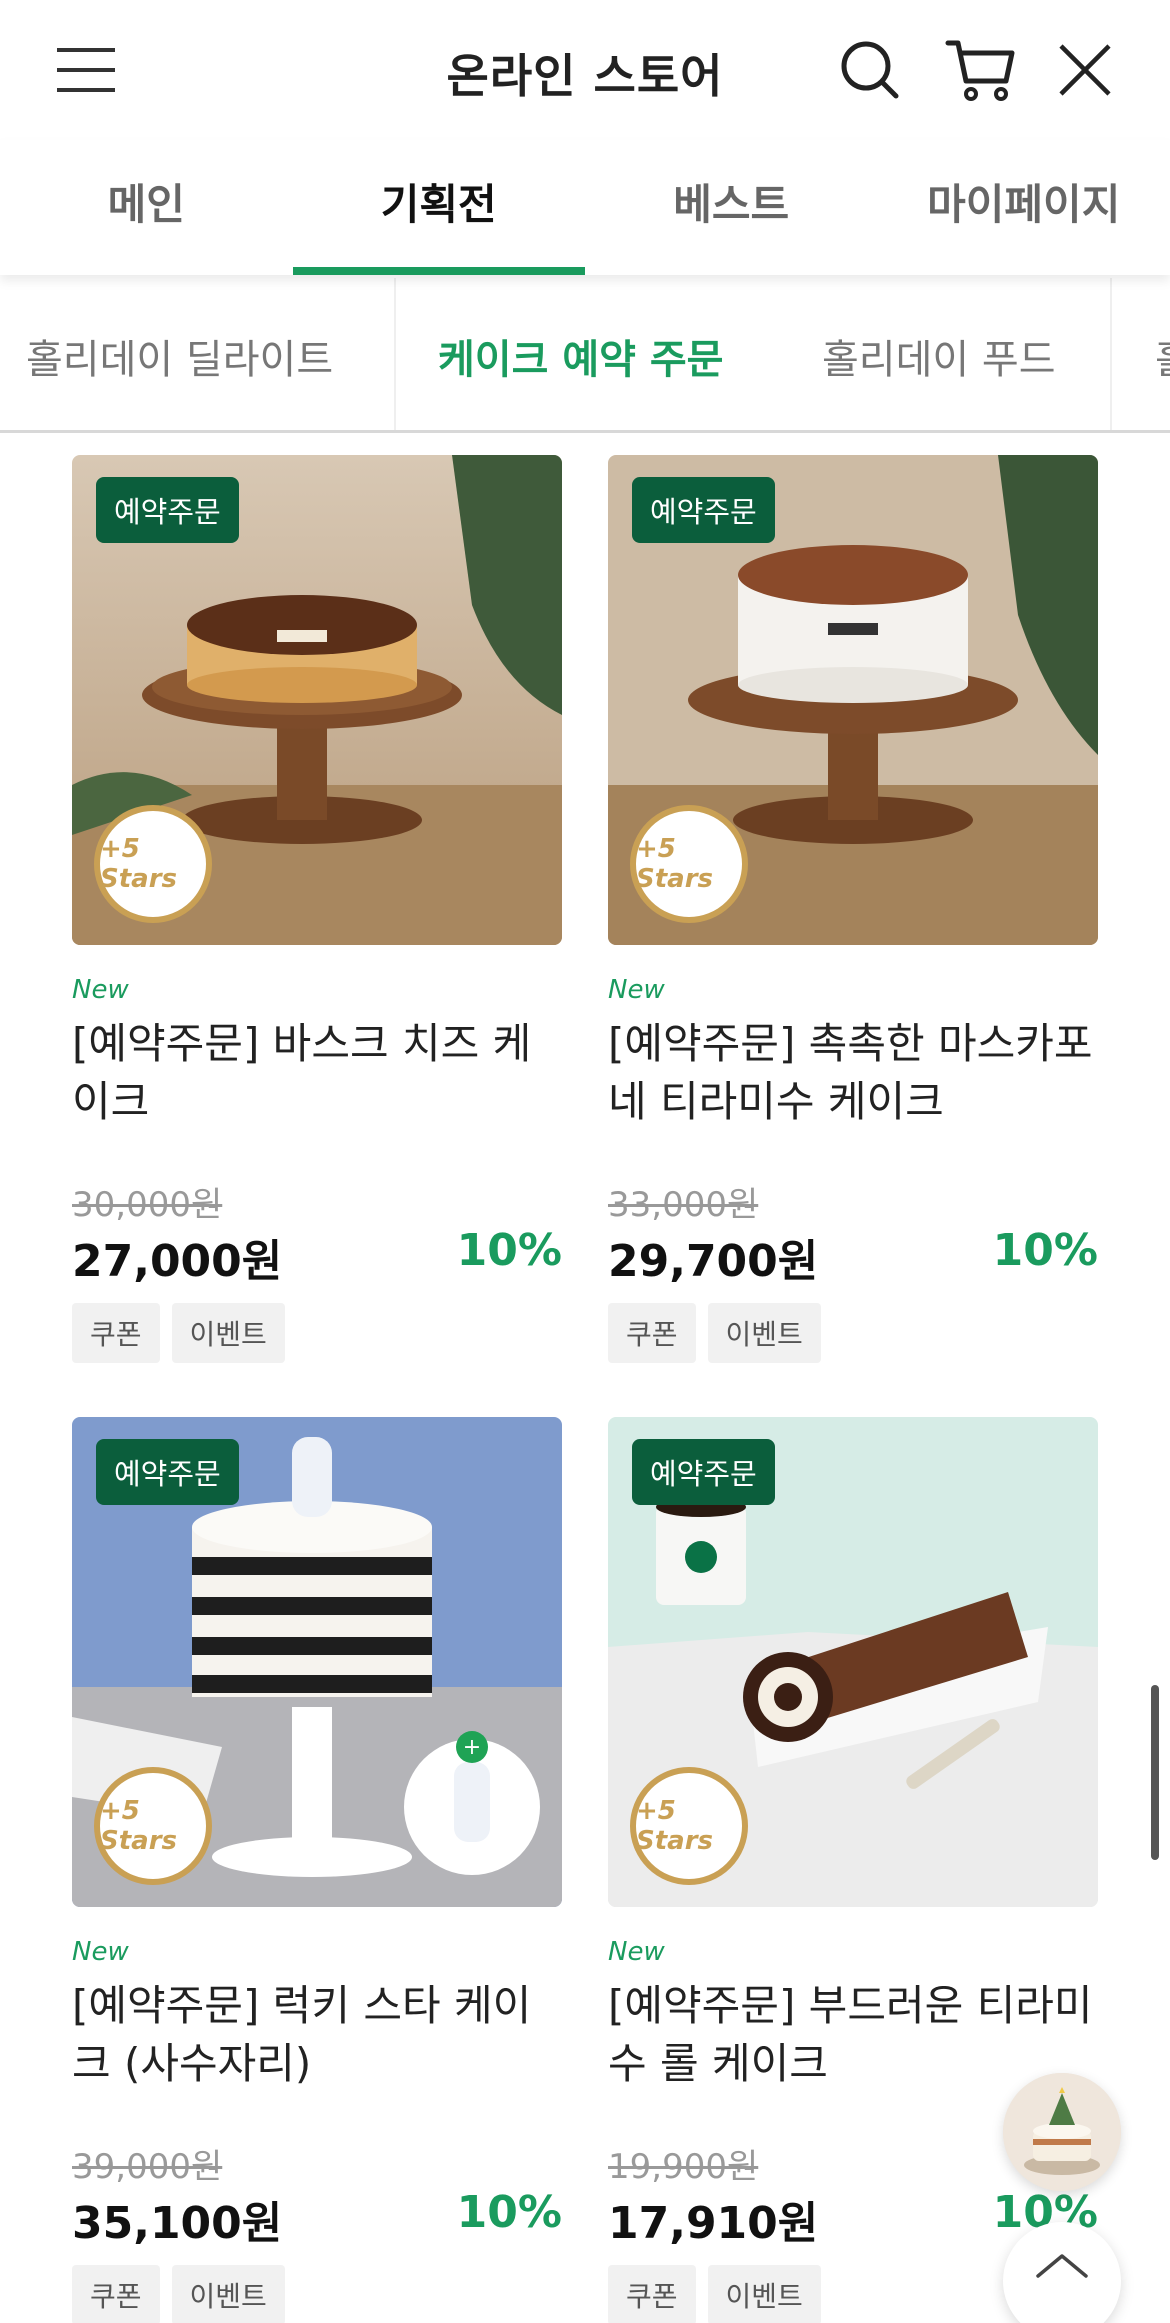  Describe the element at coordinates (683, 1205) in the screenshot. I see `original-price: 33,000원` at that location.